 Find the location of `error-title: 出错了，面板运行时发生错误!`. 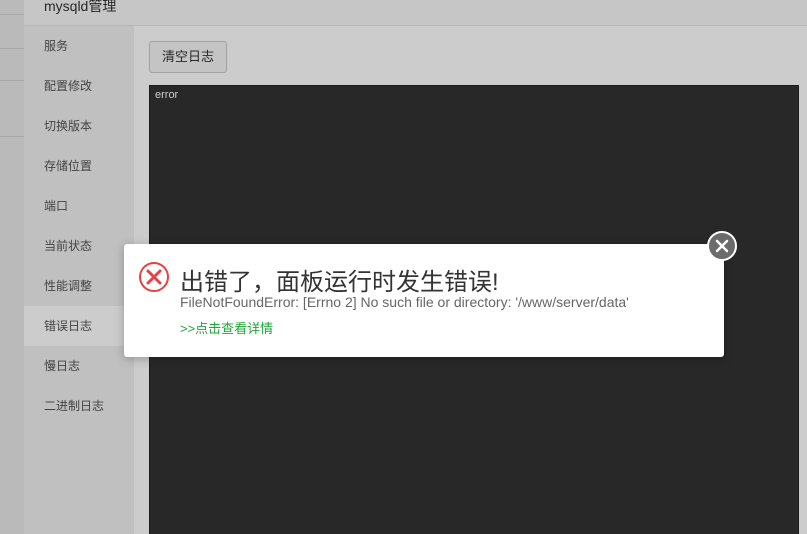

error-title: 出错了，面板运行时发生错误! is located at coordinates (339, 282).